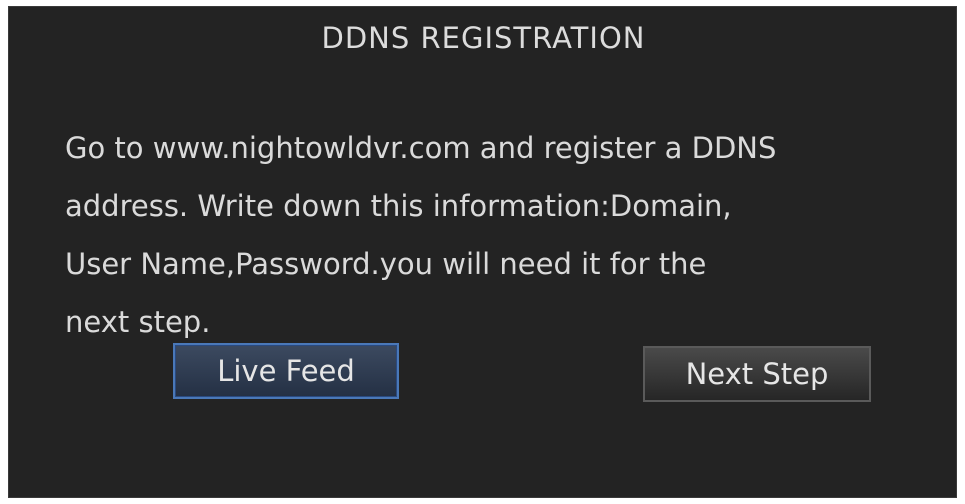 This screenshot has width=965, height=504. Describe the element at coordinates (286, 371) in the screenshot. I see `live-feed-button: Live Feed` at that location.